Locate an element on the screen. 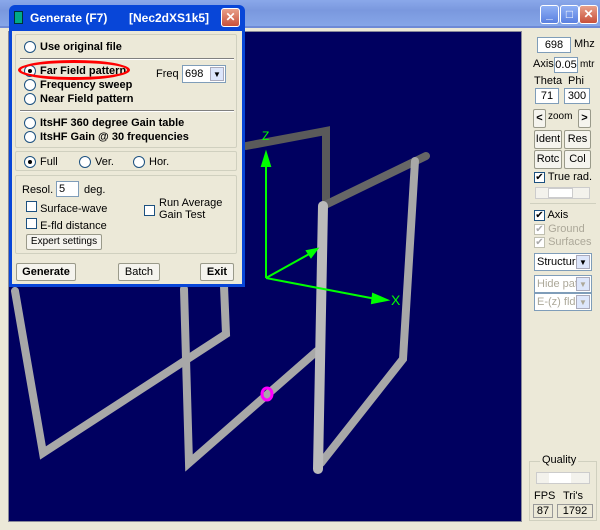  itshf-360-label: ItsHF 360 degree Gain table is located at coordinates (112, 123).